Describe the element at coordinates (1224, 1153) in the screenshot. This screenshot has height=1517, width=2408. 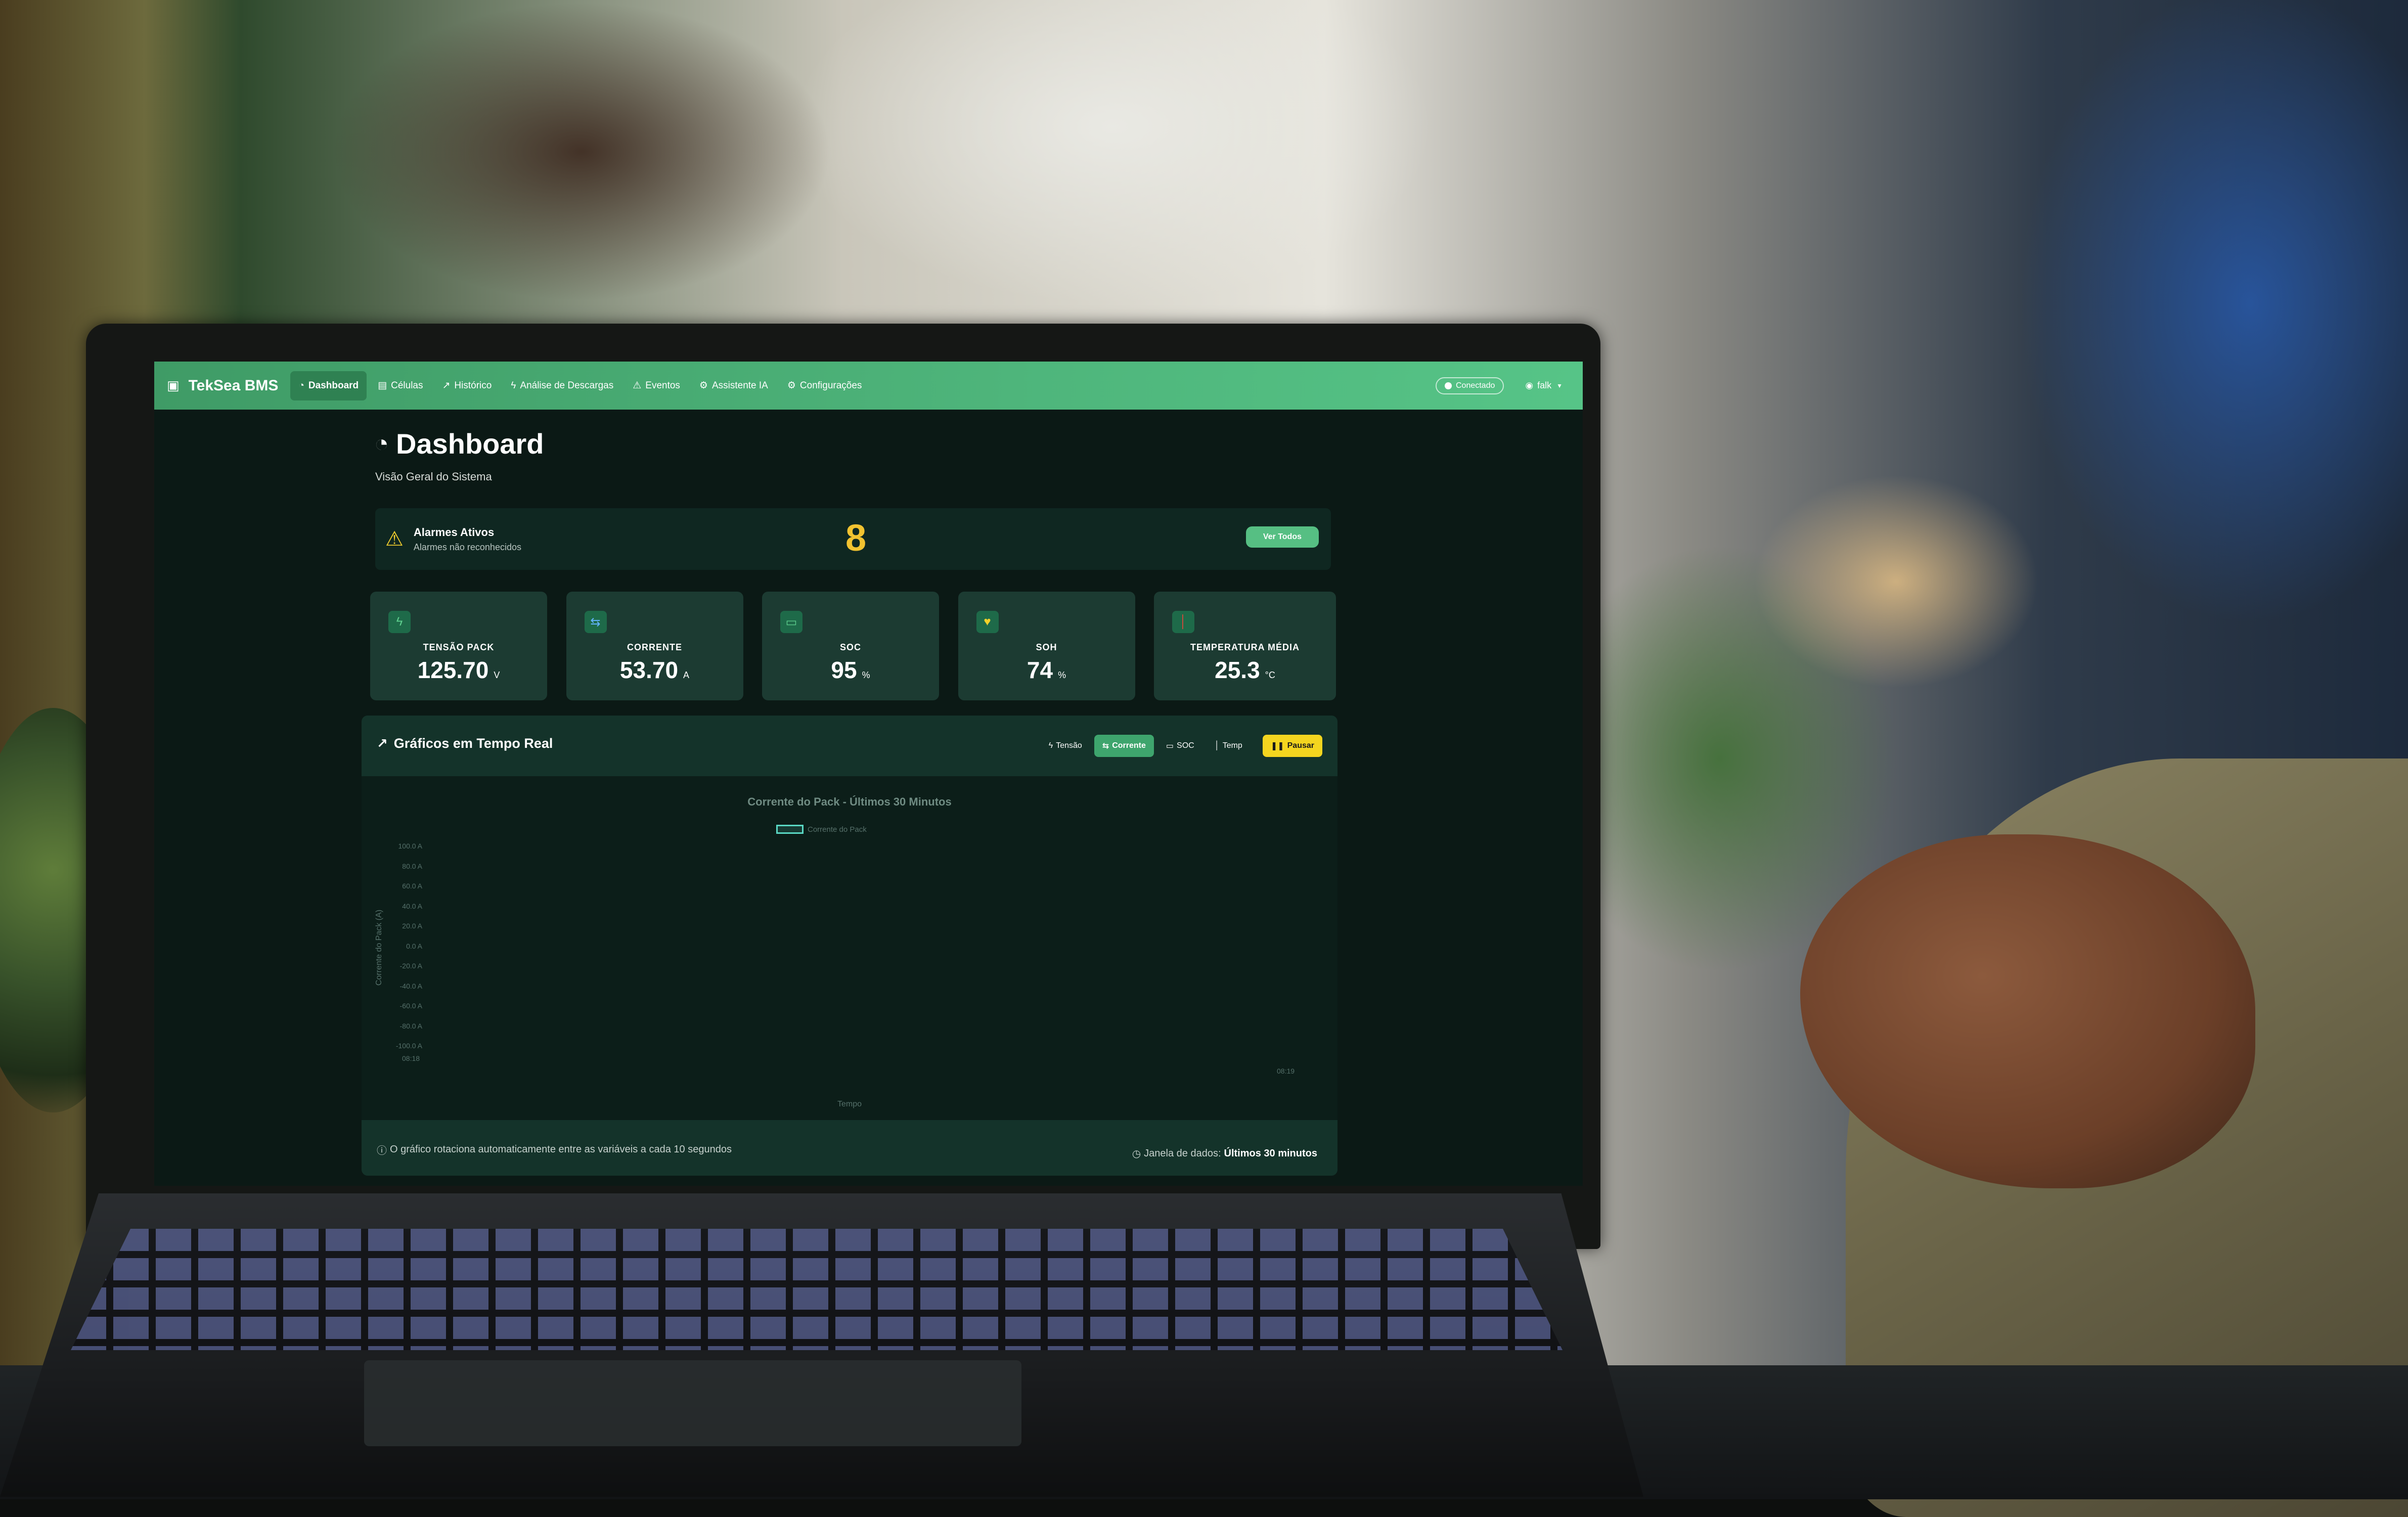
I see `data-window: ◷ Janela de dados: Últimos 30 minutos` at that location.